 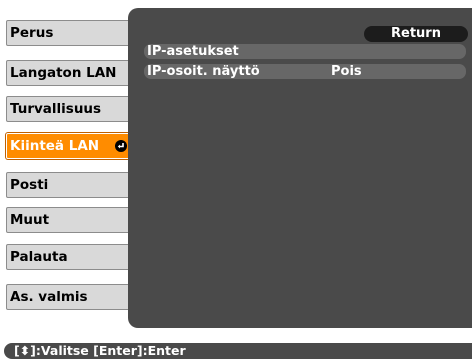 I want to click on sidebar-item-label: Langaton LAN, so click(x=63, y=73).